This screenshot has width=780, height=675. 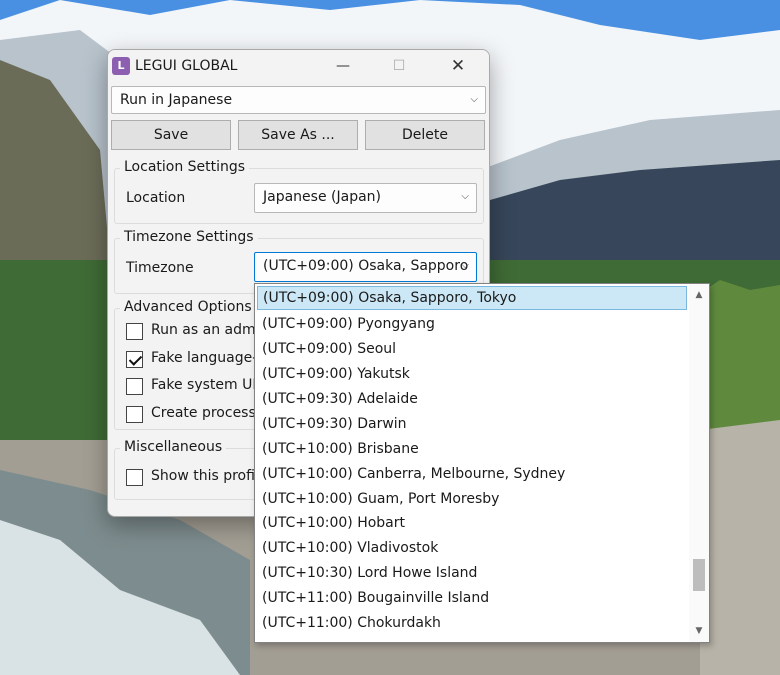 I want to click on dropdown-item: (UTC+10:00) Brisbane, so click(x=472, y=449).